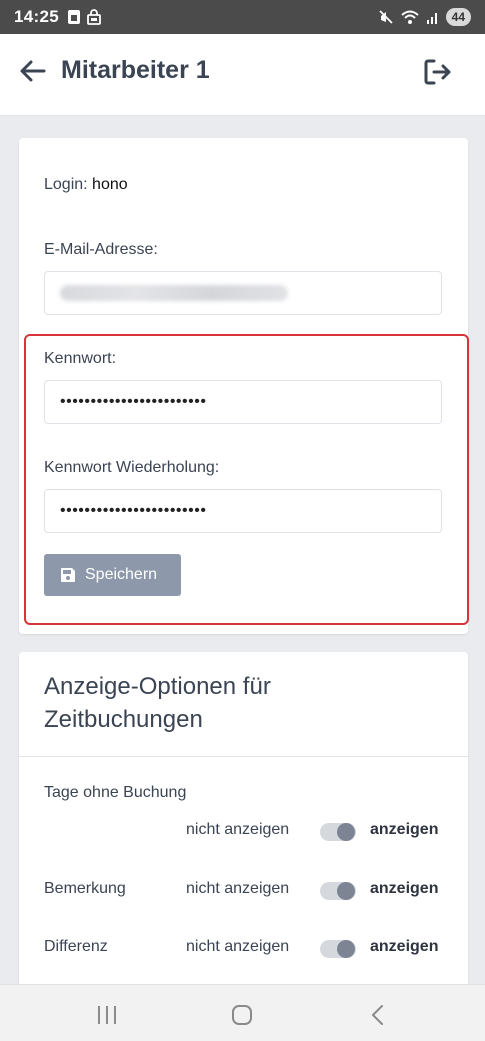 This screenshot has width=485, height=1041. I want to click on login-label: Login:, so click(66, 184).